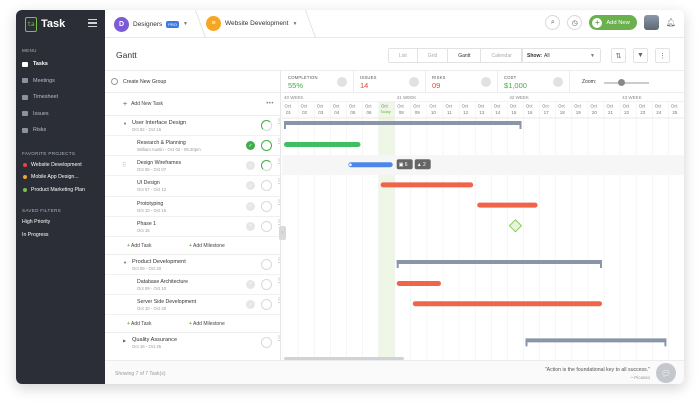  I want to click on create-group-label: Create New Group, so click(145, 81).